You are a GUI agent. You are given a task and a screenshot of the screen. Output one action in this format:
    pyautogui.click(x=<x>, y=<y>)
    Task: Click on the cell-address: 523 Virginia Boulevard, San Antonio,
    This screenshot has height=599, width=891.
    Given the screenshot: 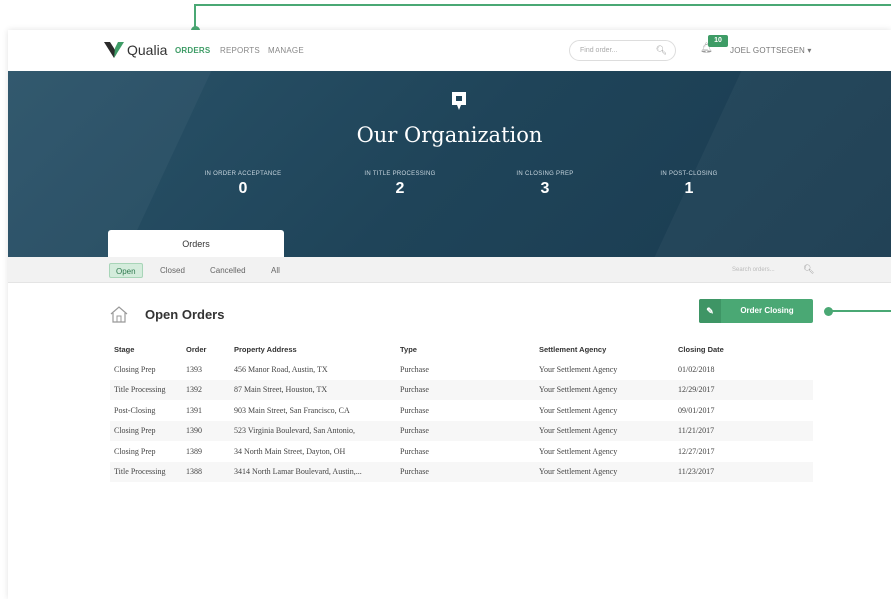 What is the action you would take?
    pyautogui.click(x=294, y=431)
    